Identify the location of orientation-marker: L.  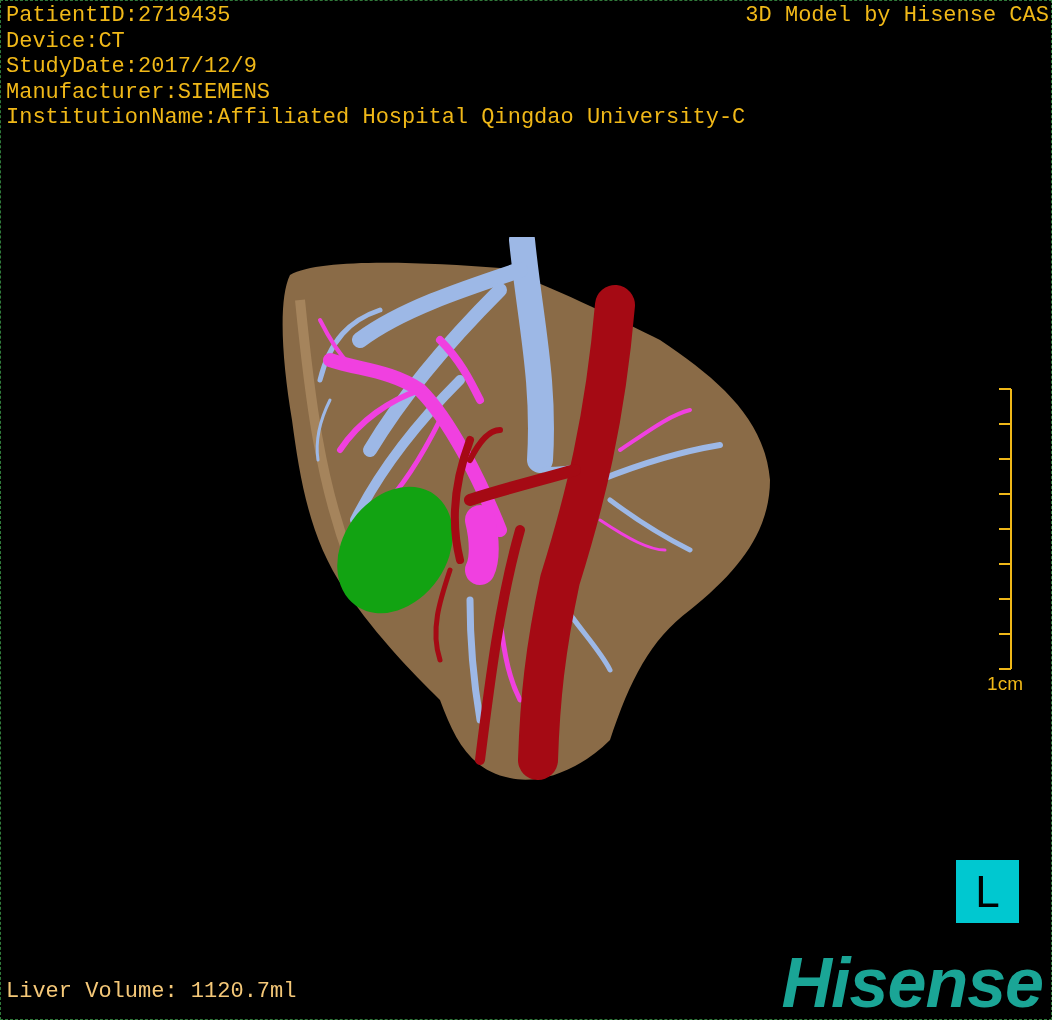
(987, 891).